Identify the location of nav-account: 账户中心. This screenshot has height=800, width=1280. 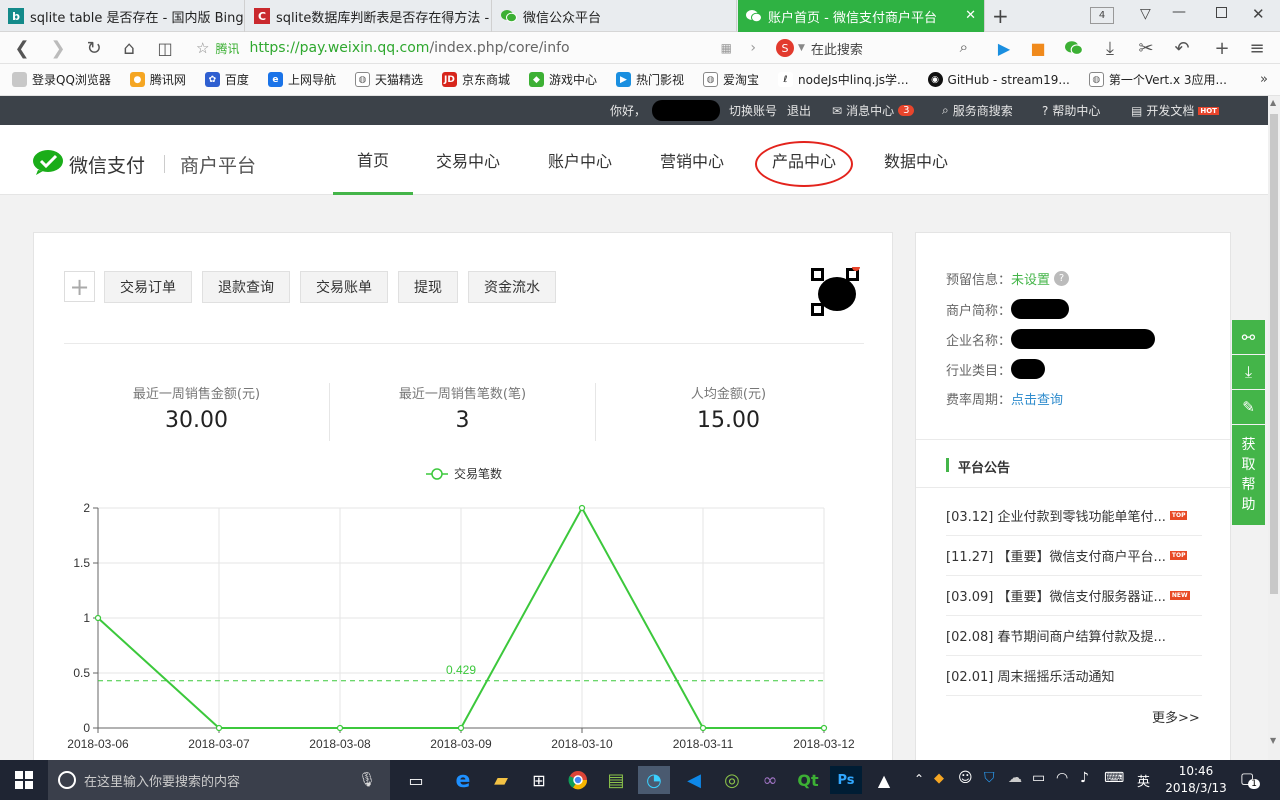
(580, 160).